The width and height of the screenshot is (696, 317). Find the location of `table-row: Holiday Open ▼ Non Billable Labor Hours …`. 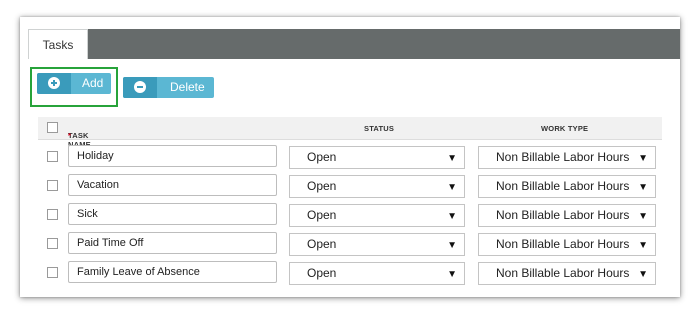

table-row: Holiday Open ▼ Non Billable Labor Hours … is located at coordinates (350, 156).